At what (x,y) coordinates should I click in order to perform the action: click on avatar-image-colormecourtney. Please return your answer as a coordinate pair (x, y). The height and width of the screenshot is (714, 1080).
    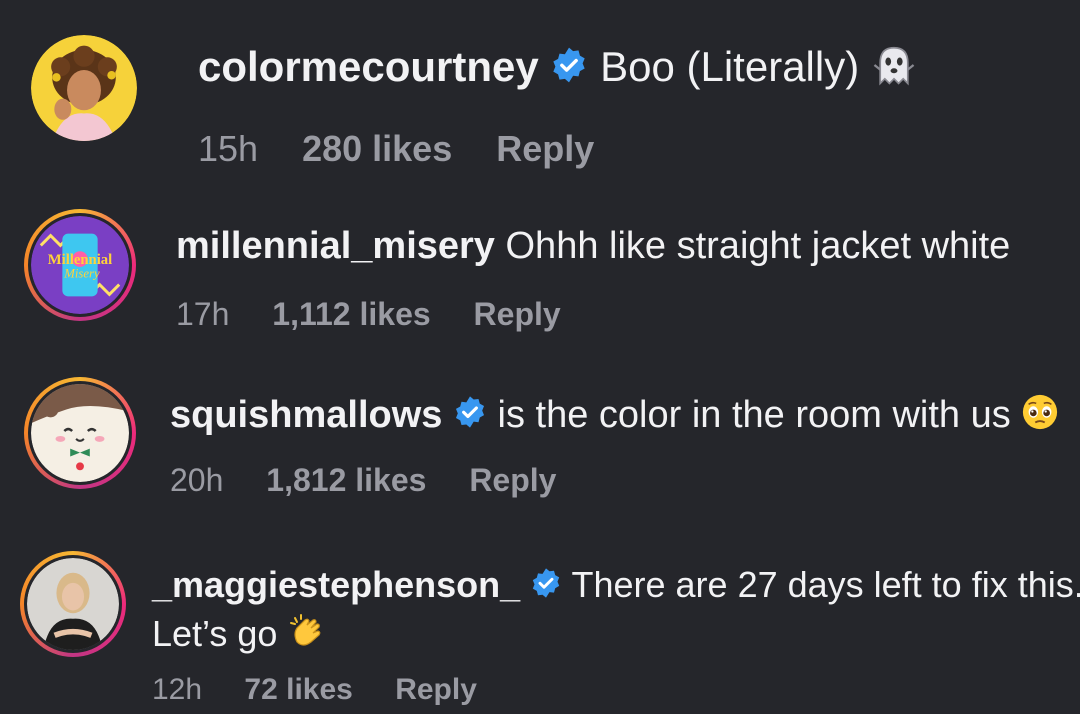
    Looking at the image, I should click on (84, 88).